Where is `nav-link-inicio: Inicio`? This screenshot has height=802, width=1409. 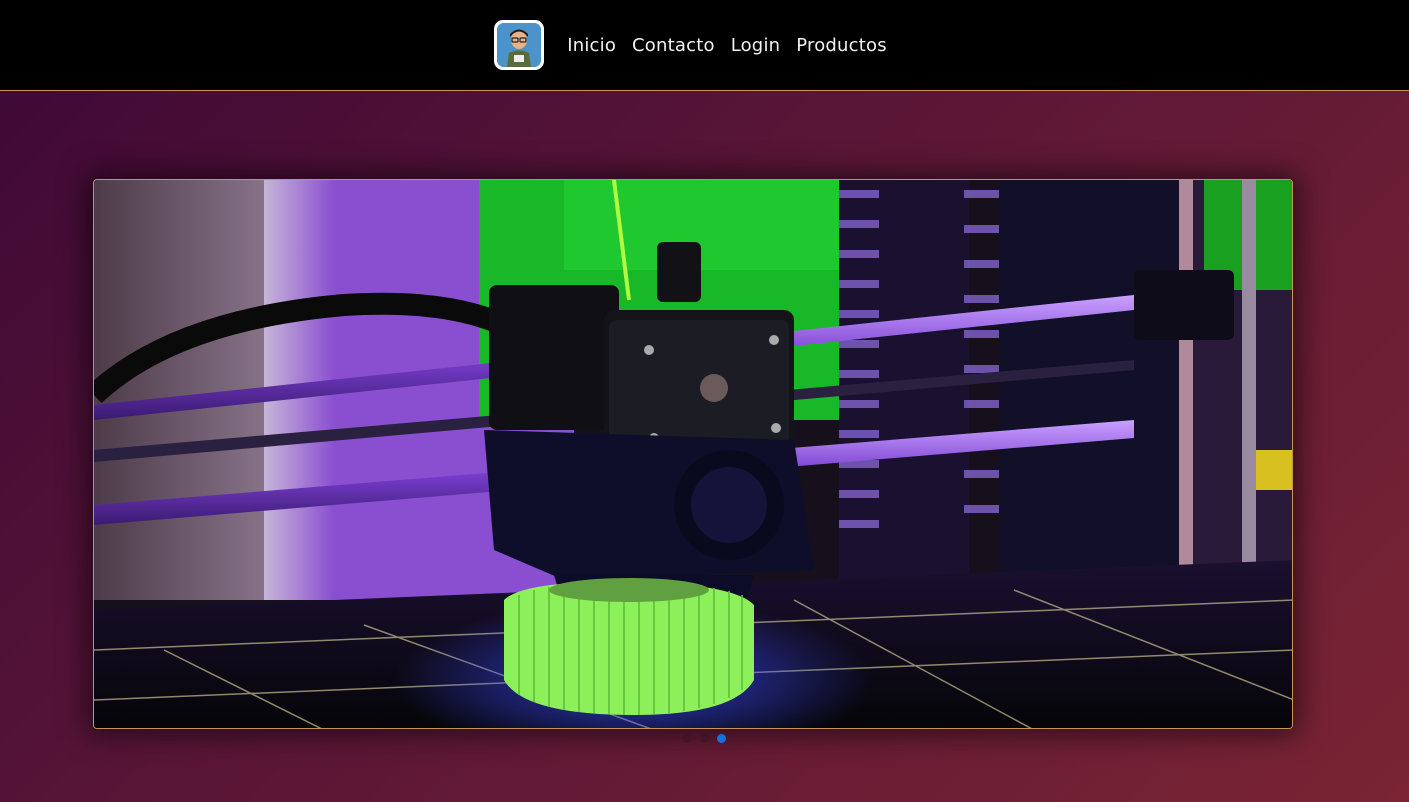
nav-link-inicio: Inicio is located at coordinates (591, 45).